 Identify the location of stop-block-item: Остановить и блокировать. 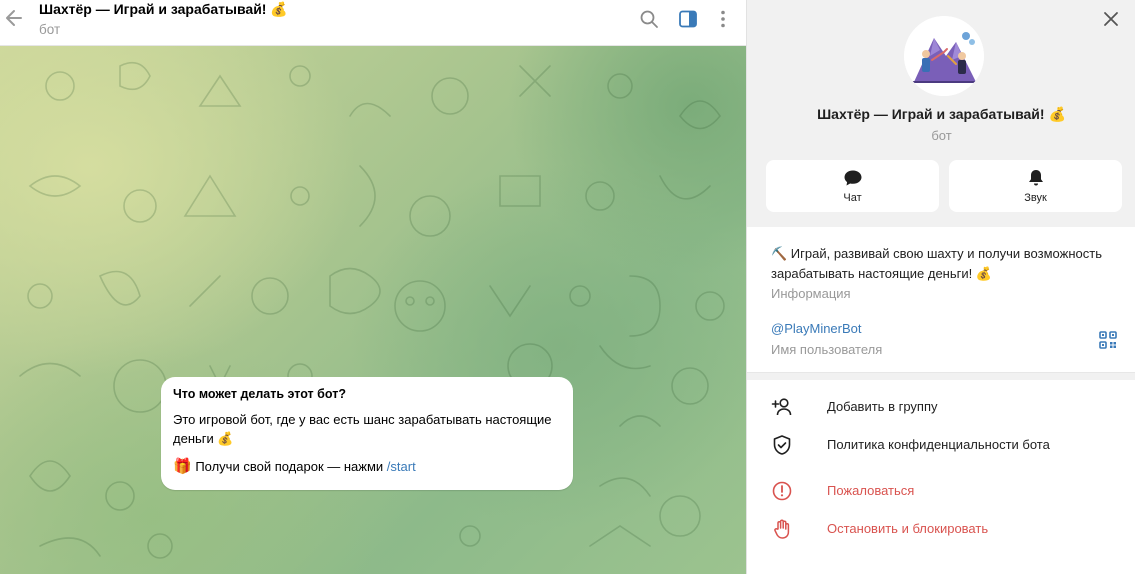
(941, 529).